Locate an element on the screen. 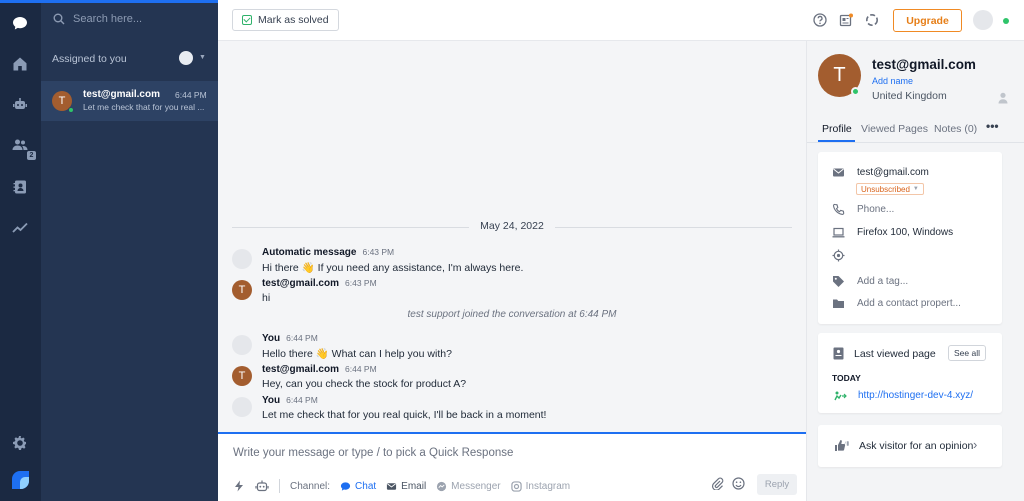 The height and width of the screenshot is (501, 1024). conversation-name: test@gmail.com is located at coordinates (121, 94).